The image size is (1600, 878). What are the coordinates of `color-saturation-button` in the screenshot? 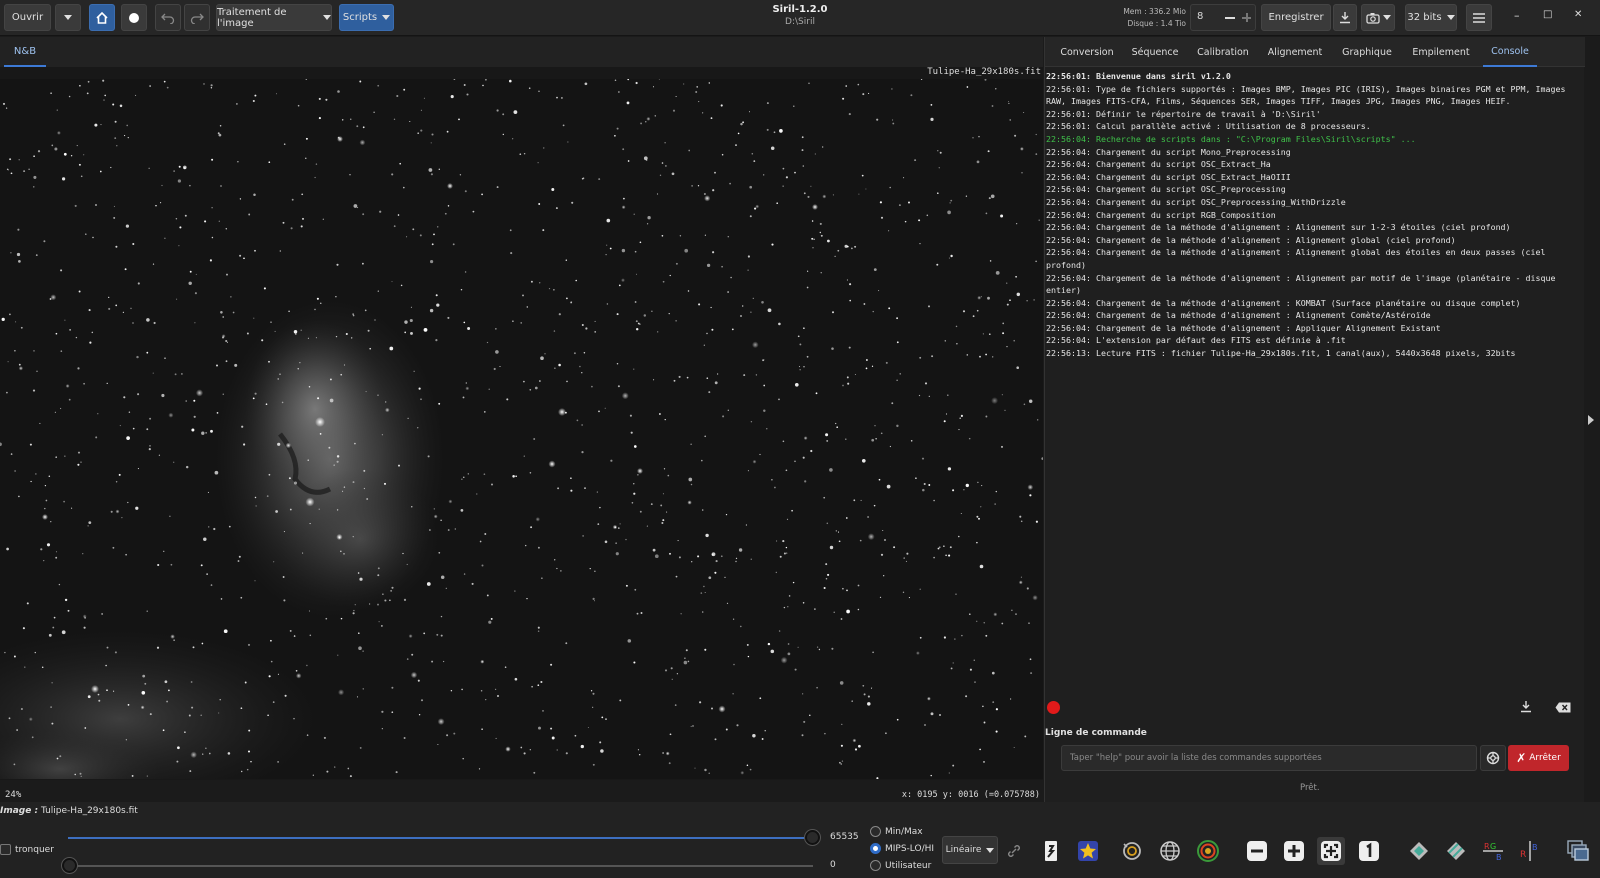 It's located at (1088, 851).